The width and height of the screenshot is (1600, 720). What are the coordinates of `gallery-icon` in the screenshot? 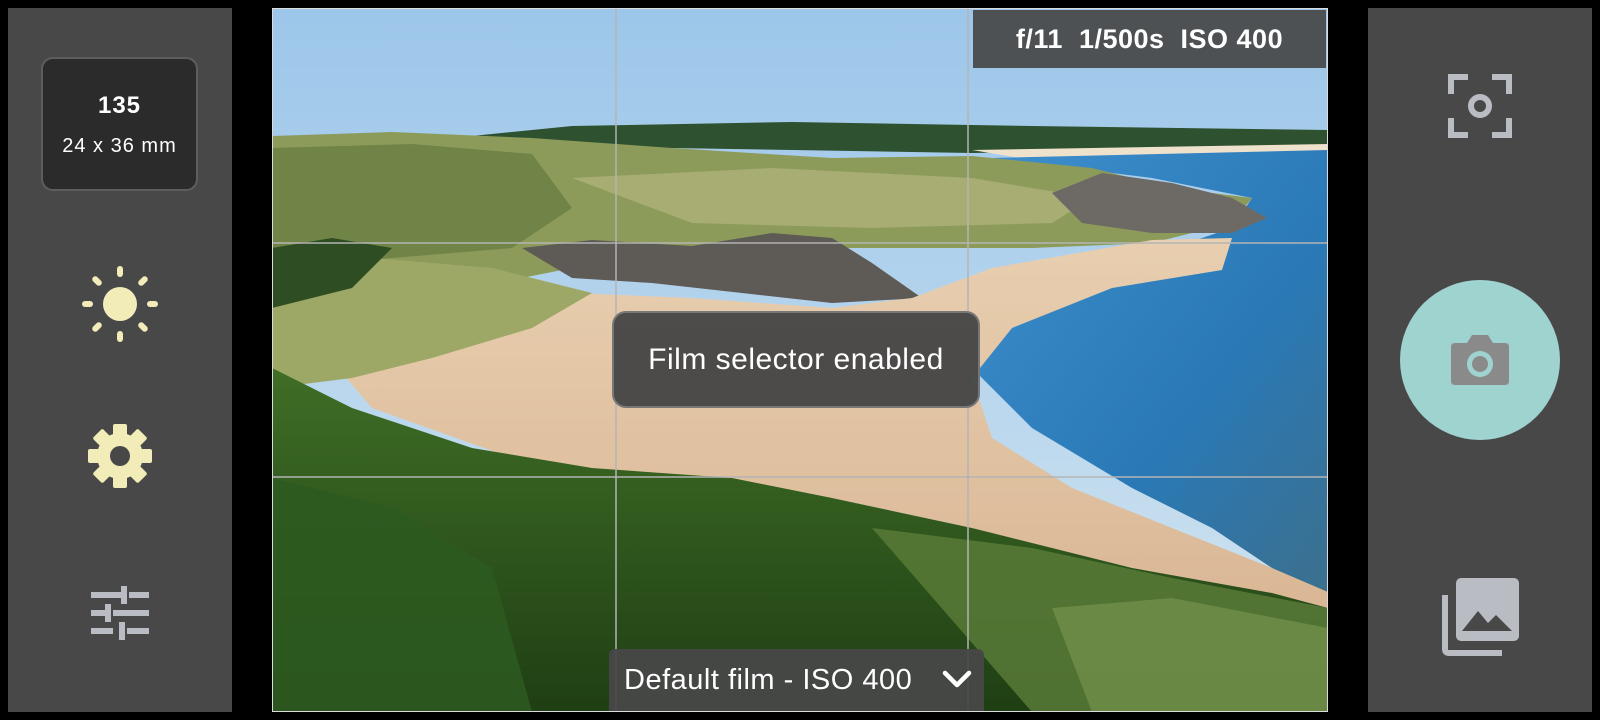 It's located at (1480, 617).